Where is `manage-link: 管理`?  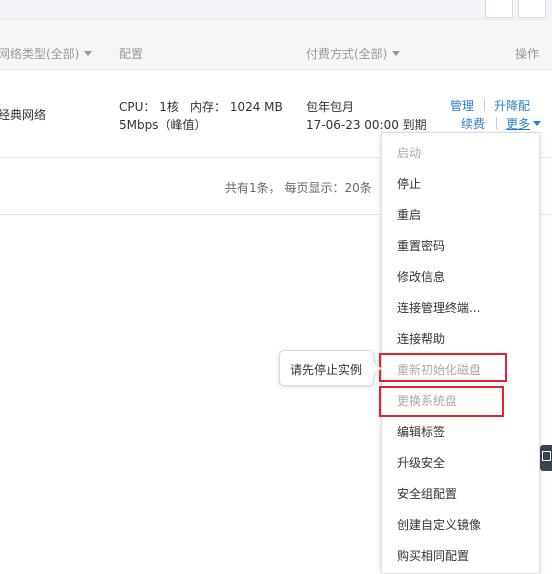 manage-link: 管理 is located at coordinates (462, 105).